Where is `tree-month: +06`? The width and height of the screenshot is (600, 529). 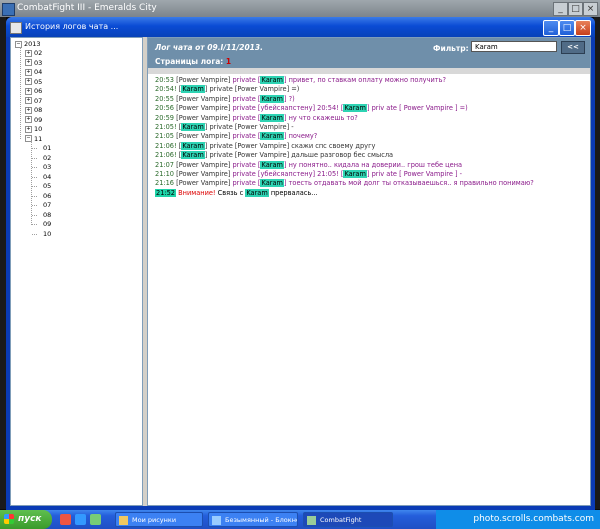
tree-month: +06 is located at coordinates (33, 91).